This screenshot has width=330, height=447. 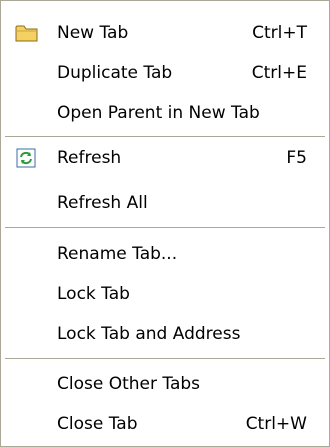 What do you see at coordinates (89, 158) in the screenshot?
I see `menu-item-label: Refresh` at bounding box center [89, 158].